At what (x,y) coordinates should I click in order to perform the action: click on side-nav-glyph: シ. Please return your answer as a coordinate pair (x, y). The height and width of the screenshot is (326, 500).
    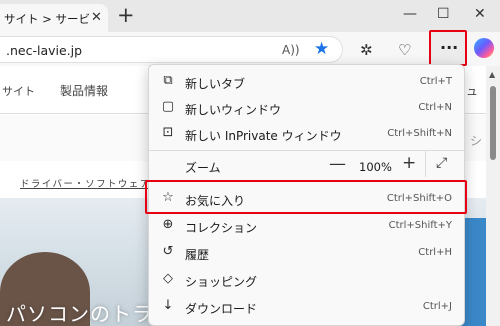
    Looking at the image, I should click on (476, 141).